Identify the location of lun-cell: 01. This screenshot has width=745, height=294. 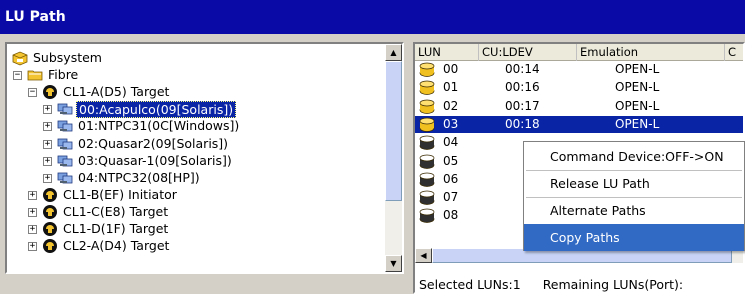
(451, 87).